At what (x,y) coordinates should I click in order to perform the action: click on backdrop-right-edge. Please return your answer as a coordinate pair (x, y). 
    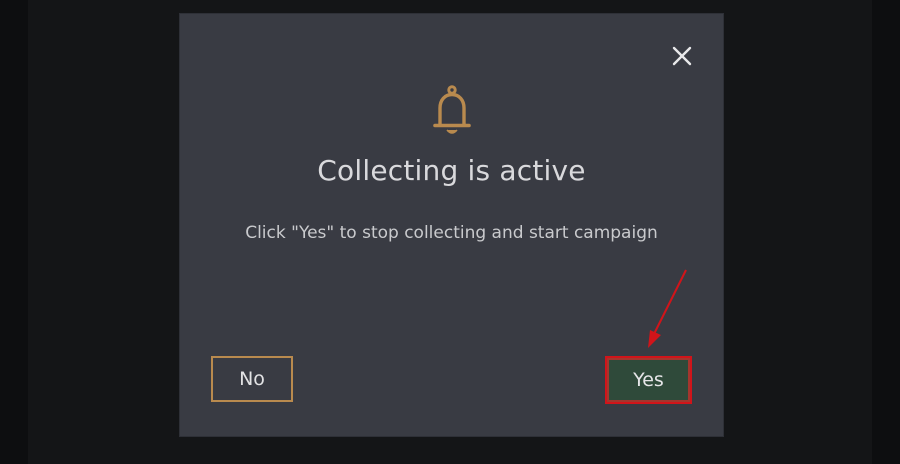
    Looking at the image, I should click on (886, 232).